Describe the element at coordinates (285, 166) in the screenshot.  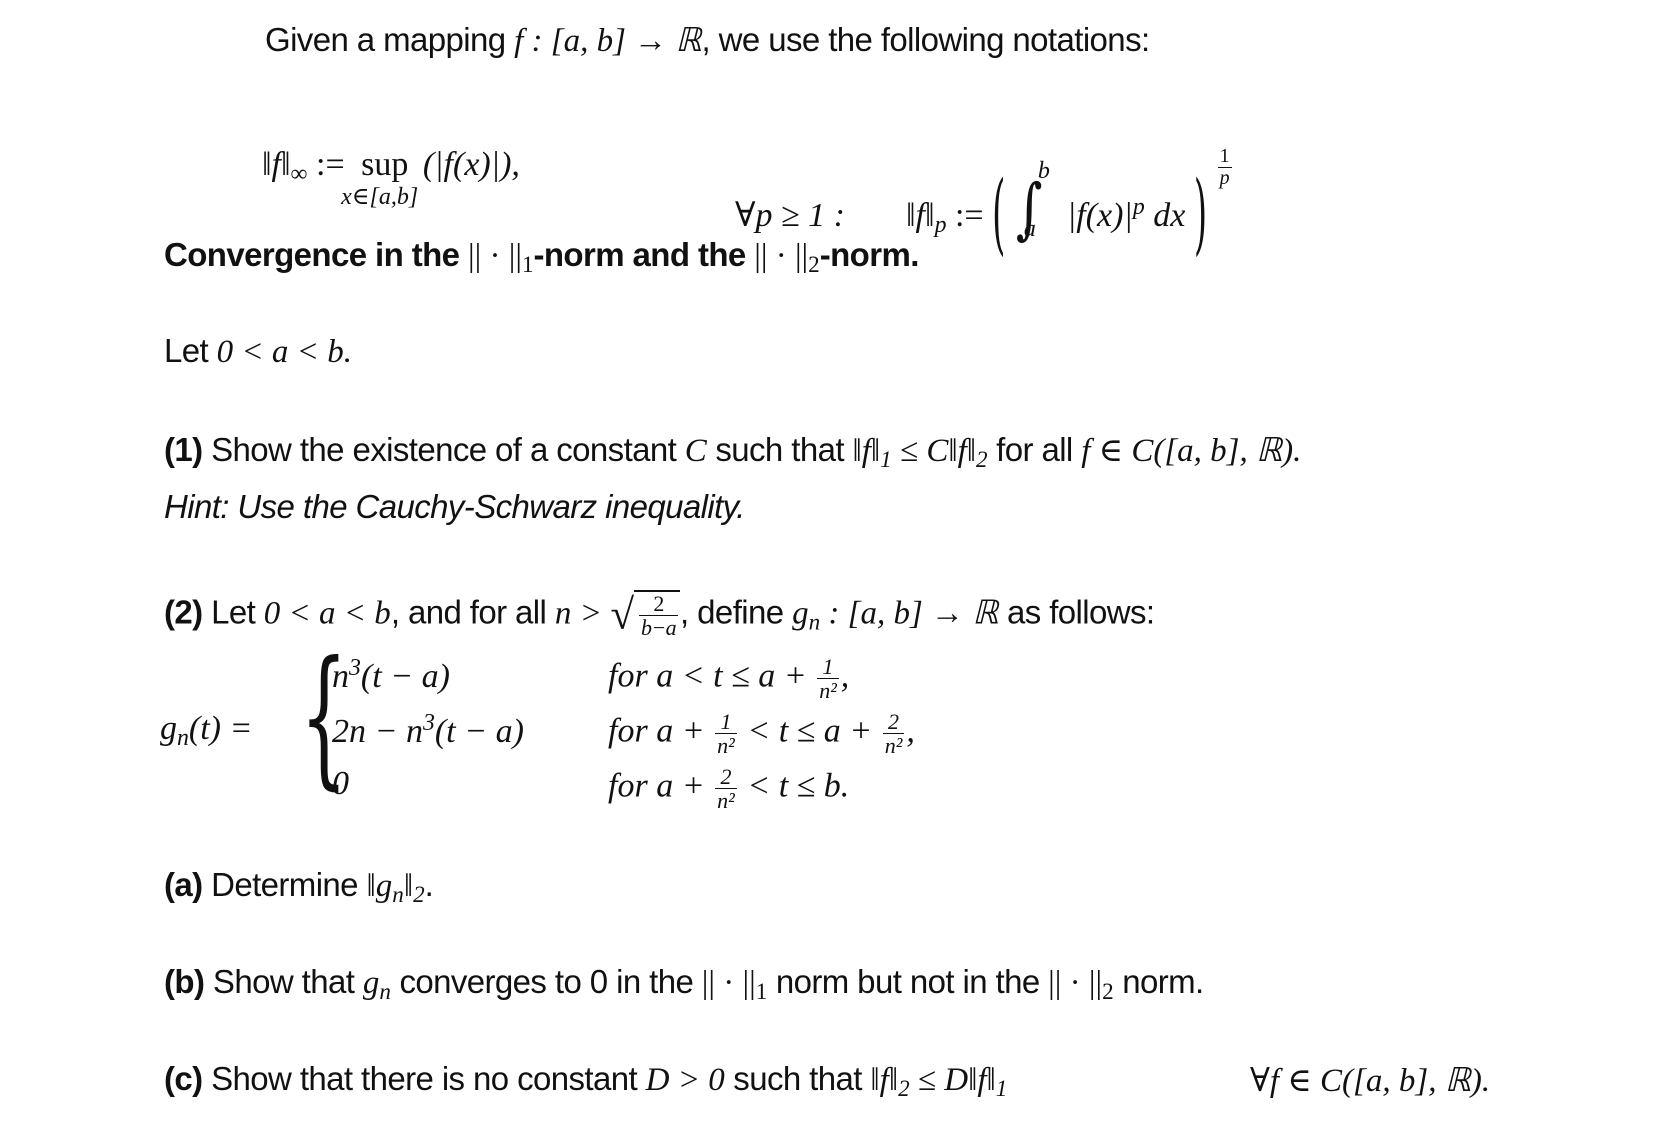
I see `inf-norm: ‖f‖∞` at that location.